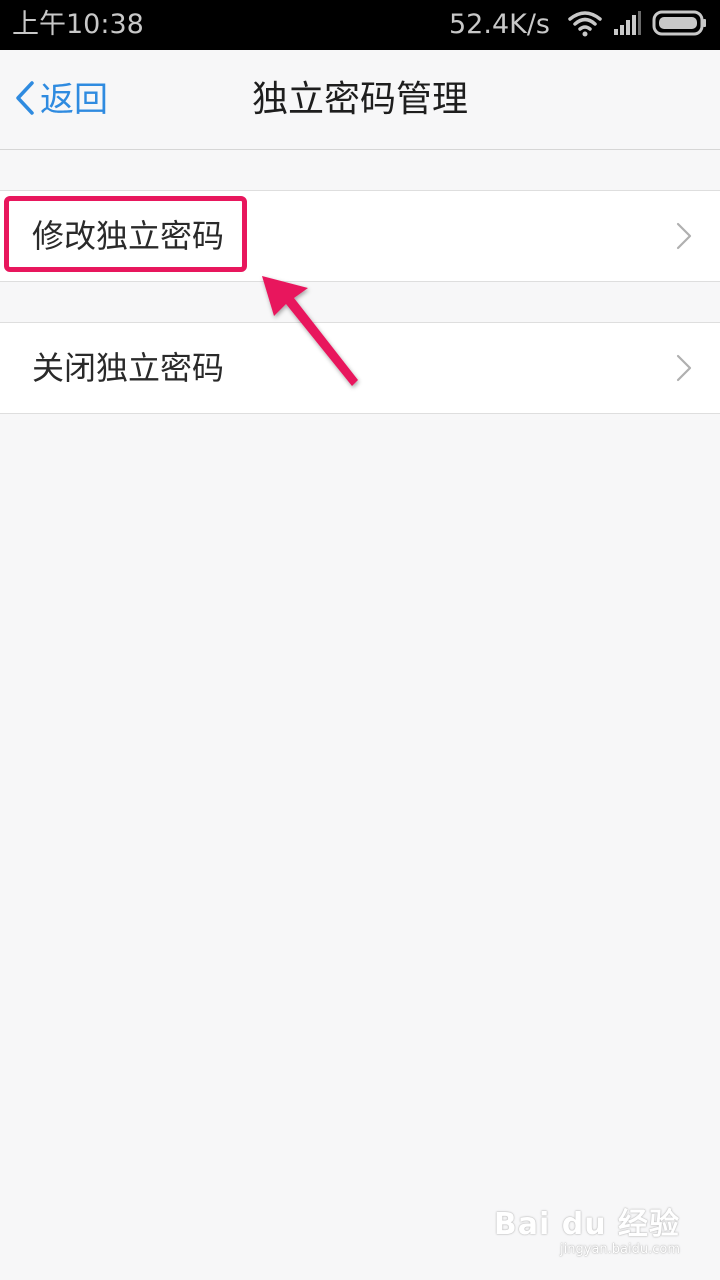 This screenshot has height=1280, width=720. I want to click on menu-item-change-password: 修改独立密码, so click(360, 236).